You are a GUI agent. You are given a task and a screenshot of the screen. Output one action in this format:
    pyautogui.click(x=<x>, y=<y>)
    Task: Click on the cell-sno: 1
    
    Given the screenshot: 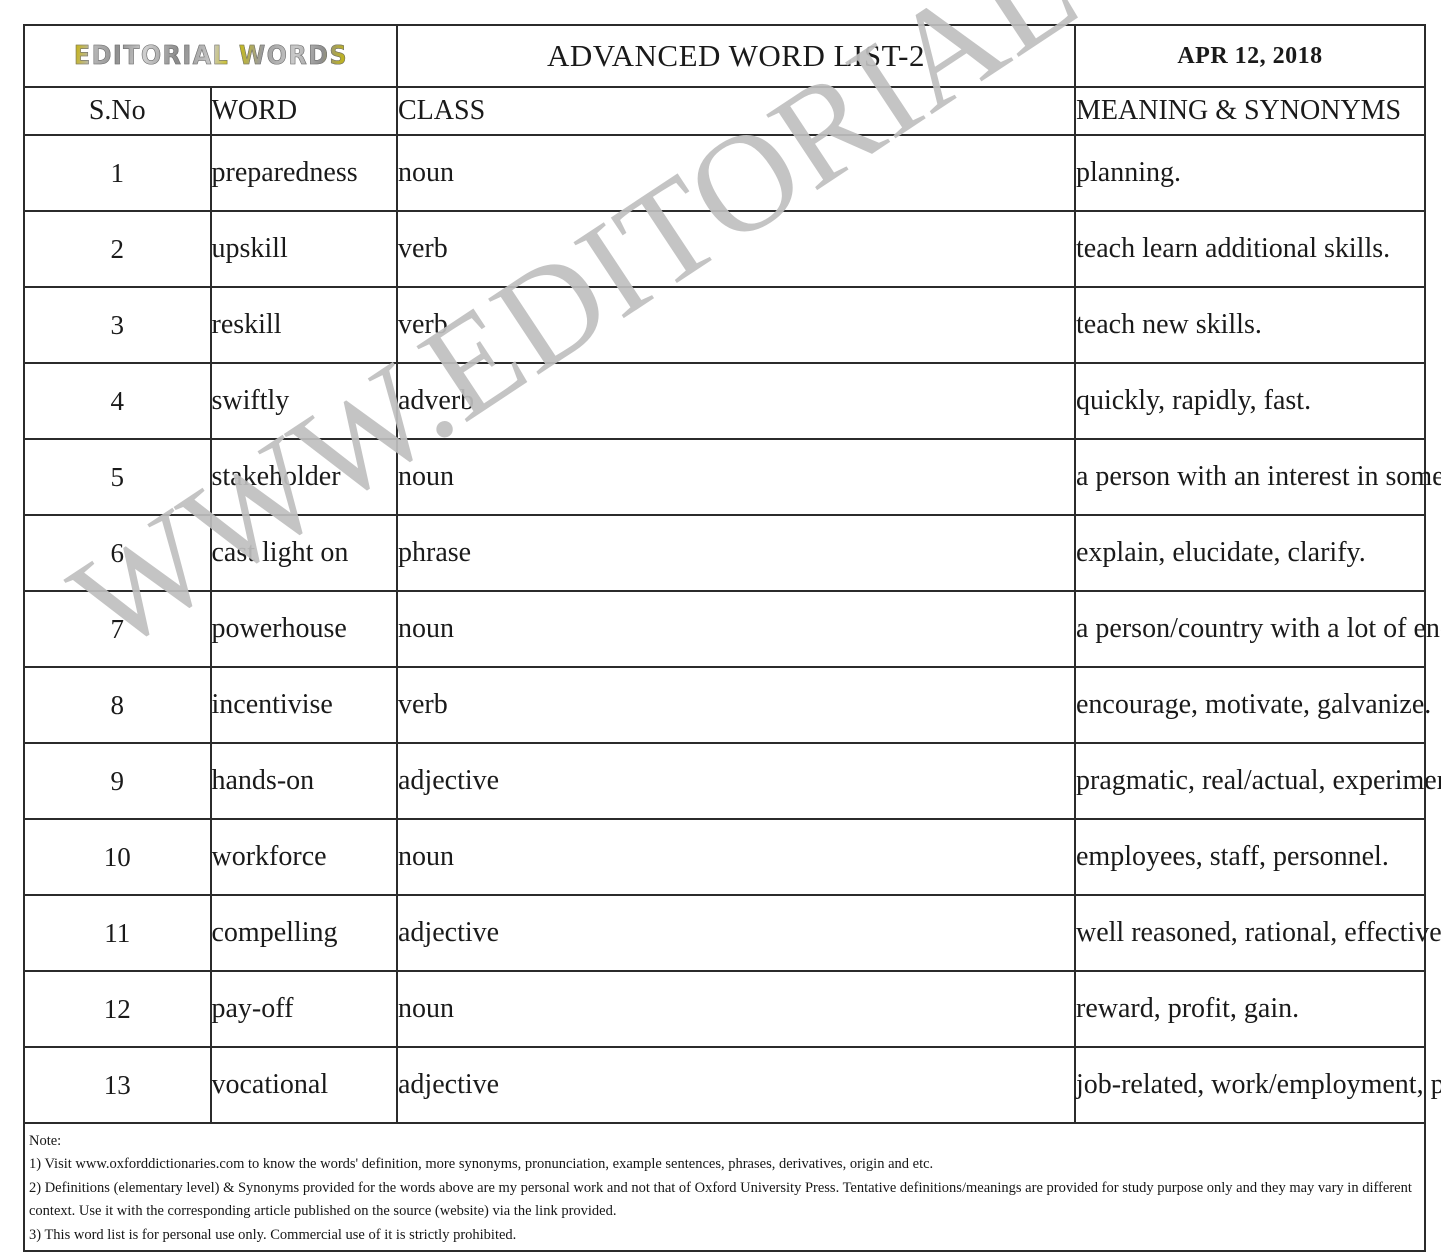 What is the action you would take?
    pyautogui.click(x=117, y=173)
    